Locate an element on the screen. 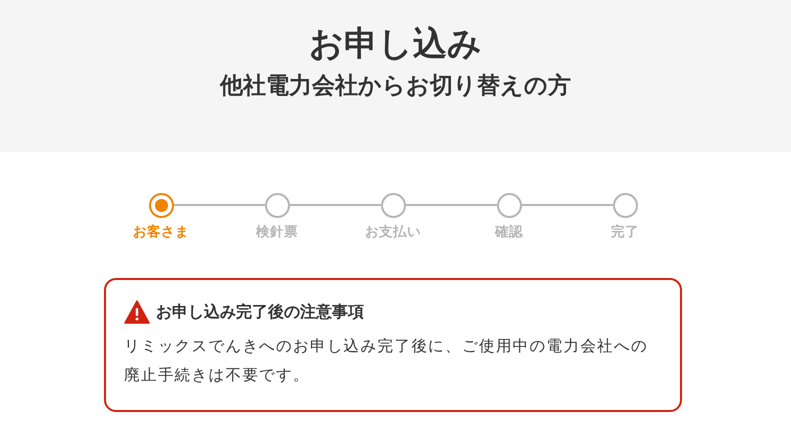 This screenshot has width=791, height=445. step-label: 完了 is located at coordinates (625, 232).